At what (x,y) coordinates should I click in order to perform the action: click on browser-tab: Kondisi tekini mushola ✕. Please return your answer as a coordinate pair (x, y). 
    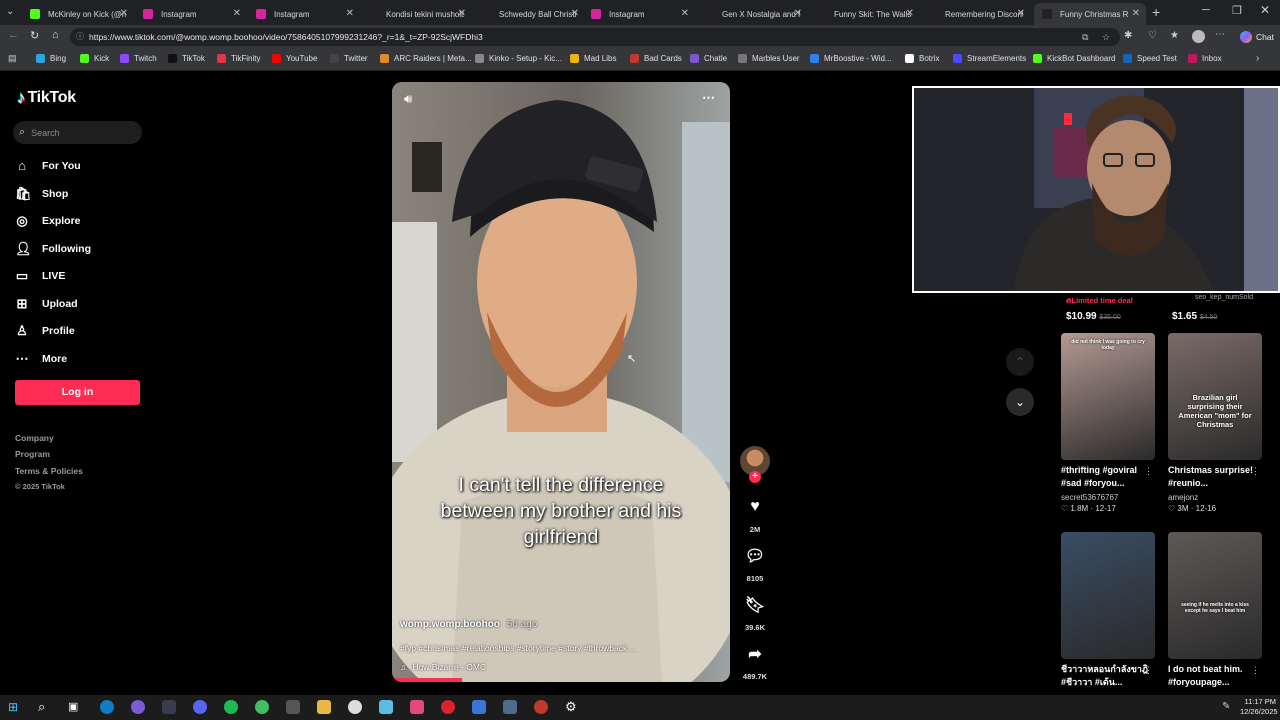
    Looking at the image, I should click on (416, 14).